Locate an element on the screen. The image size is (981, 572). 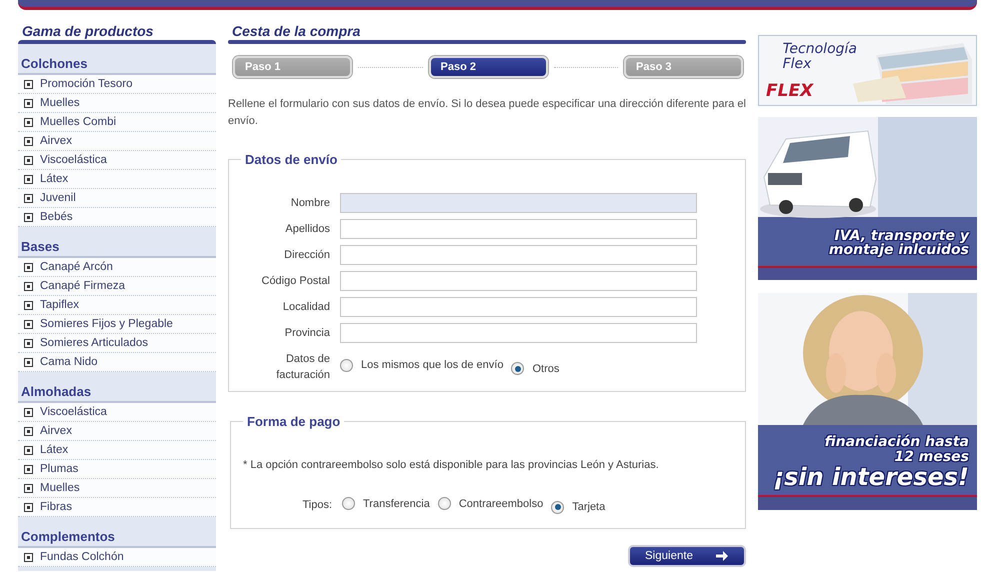
brand-logo: FLEX is located at coordinates (790, 91).